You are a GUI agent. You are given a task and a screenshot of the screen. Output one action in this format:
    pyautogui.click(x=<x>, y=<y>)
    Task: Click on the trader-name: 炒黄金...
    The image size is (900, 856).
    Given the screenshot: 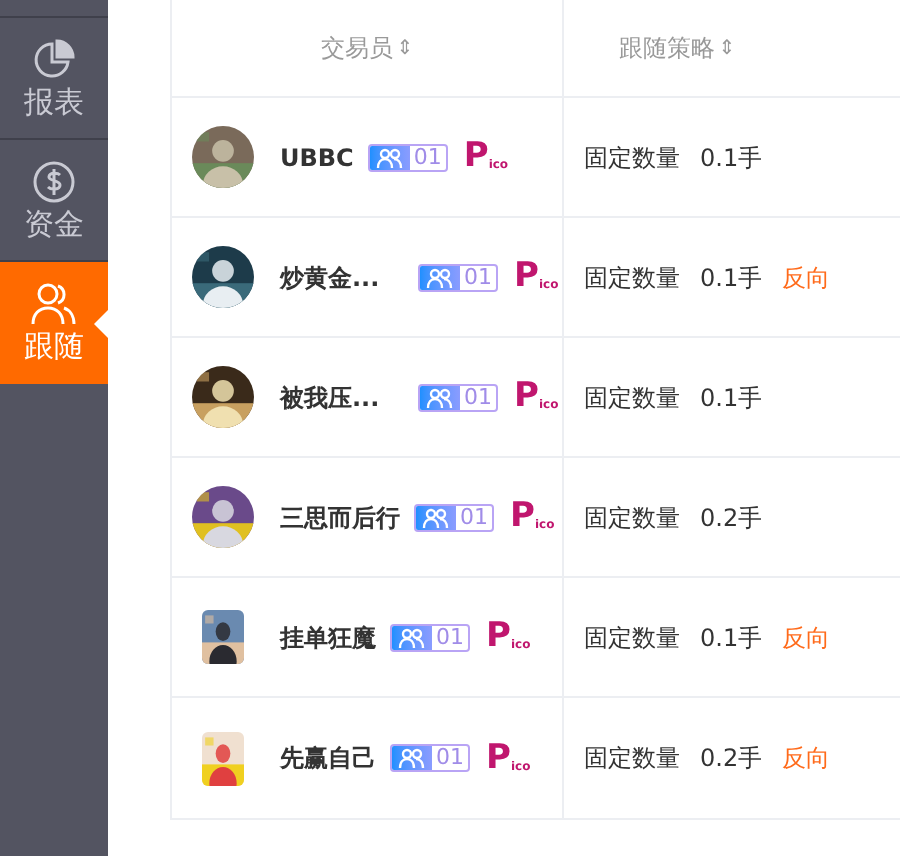 What is the action you would take?
    pyautogui.click(x=349, y=277)
    